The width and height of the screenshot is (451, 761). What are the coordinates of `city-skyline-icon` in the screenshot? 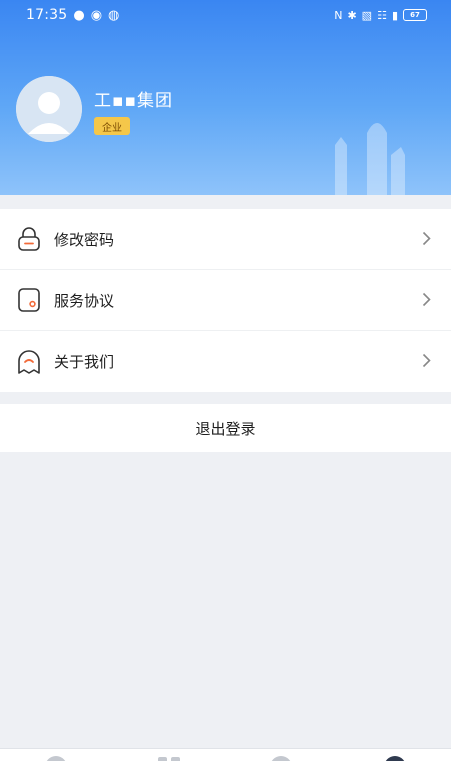 It's located at (370, 159).